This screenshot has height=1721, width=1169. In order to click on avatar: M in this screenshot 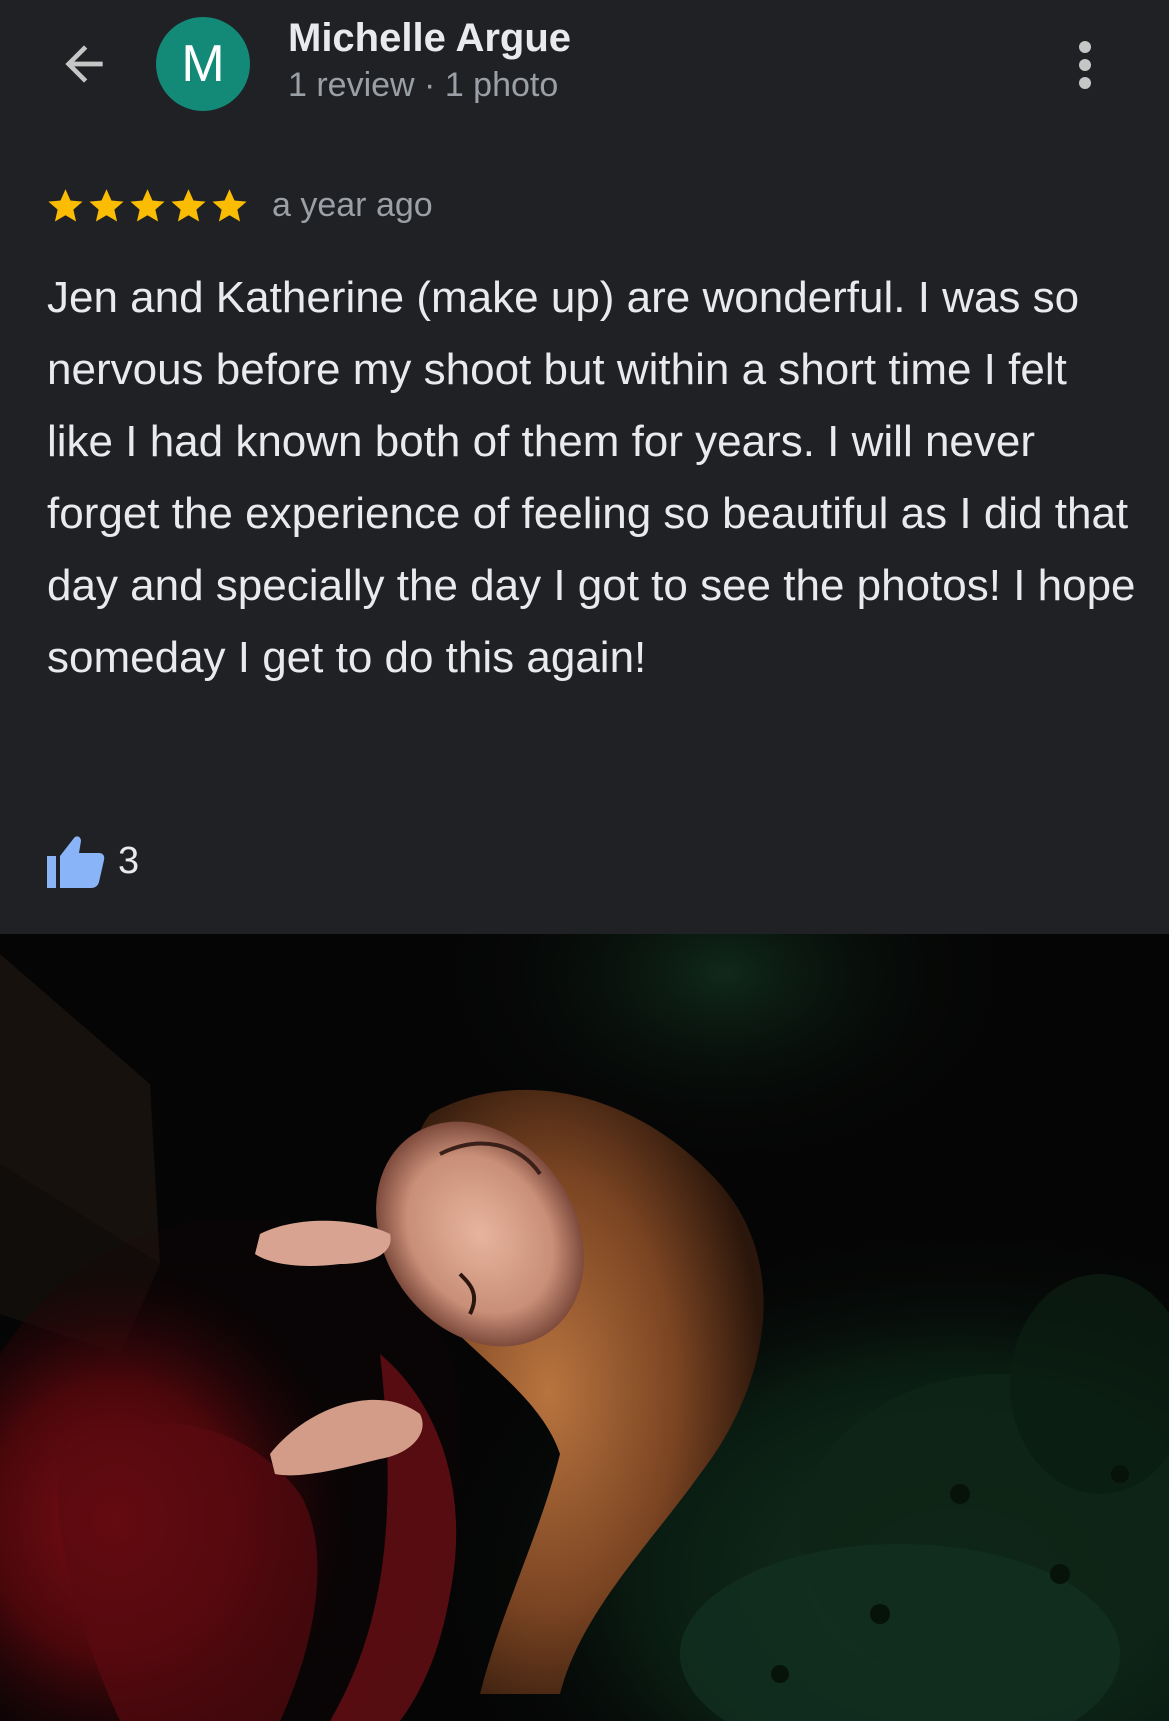, I will do `click(203, 64)`.